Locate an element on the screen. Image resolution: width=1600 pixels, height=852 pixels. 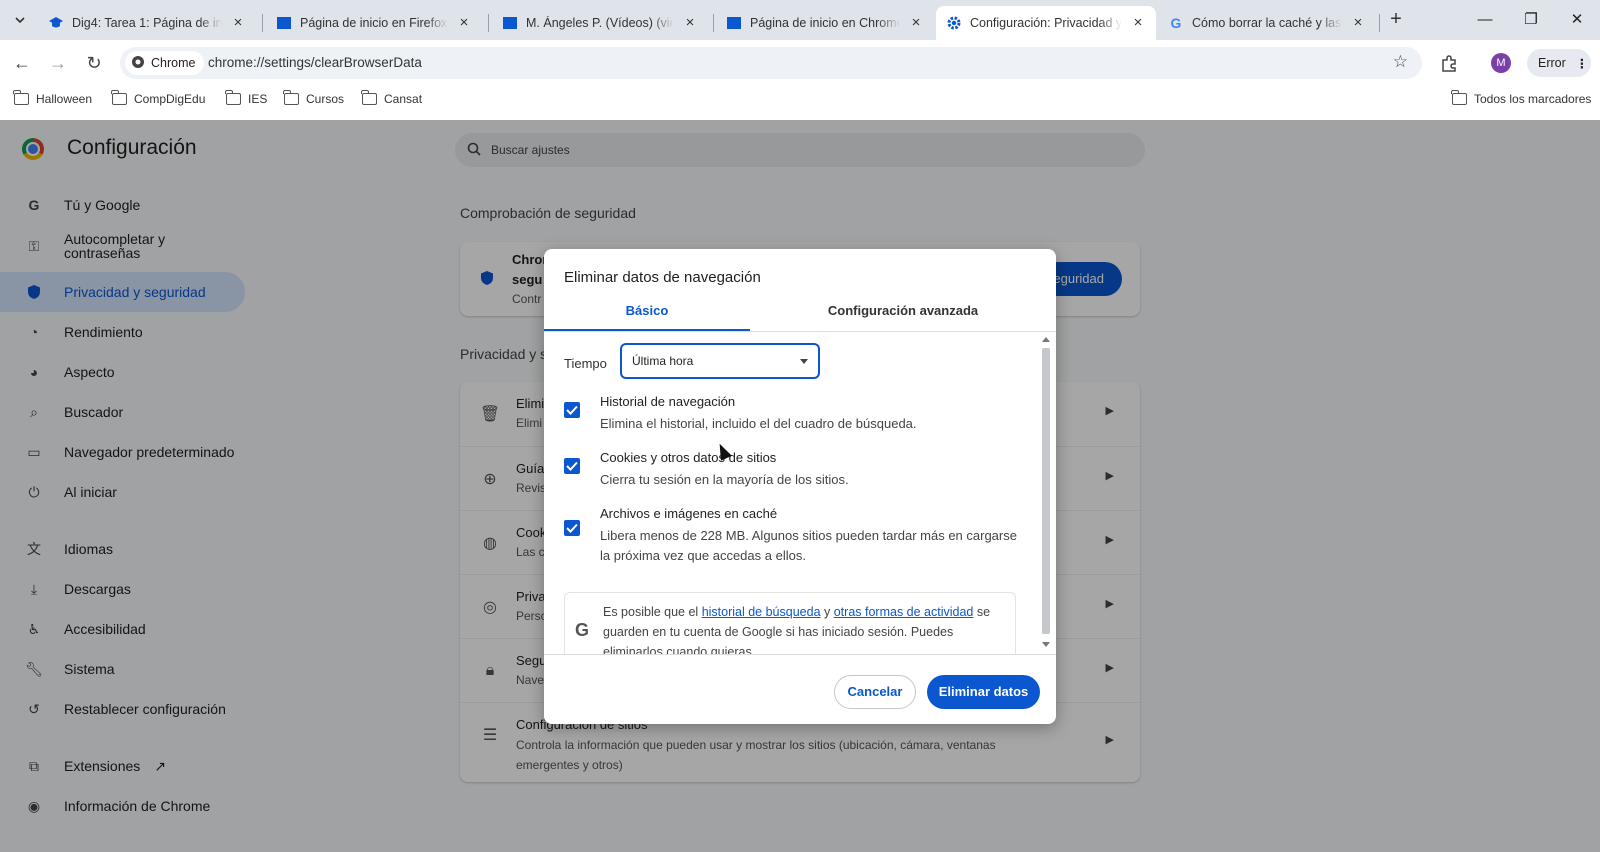
dialog-title: Eliminar datos de navegación is located at coordinates (662, 277).